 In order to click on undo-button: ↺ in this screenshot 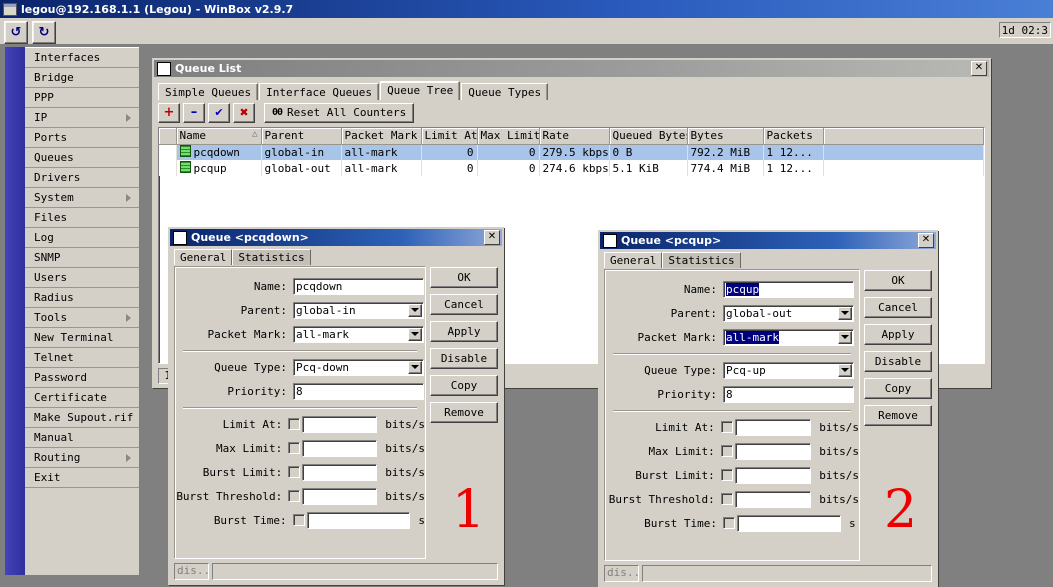, I will do `click(16, 32)`.